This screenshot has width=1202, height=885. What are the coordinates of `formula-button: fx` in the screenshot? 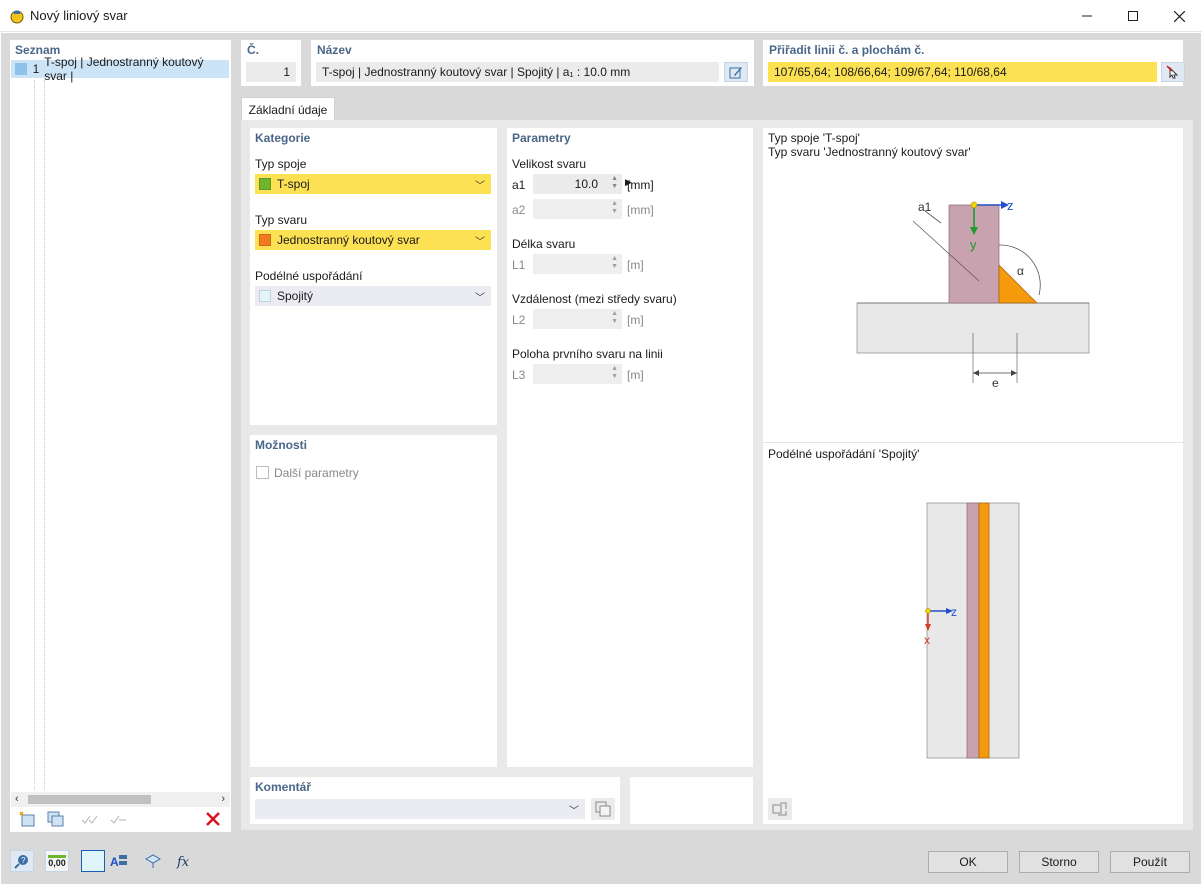 It's located at (185, 861).